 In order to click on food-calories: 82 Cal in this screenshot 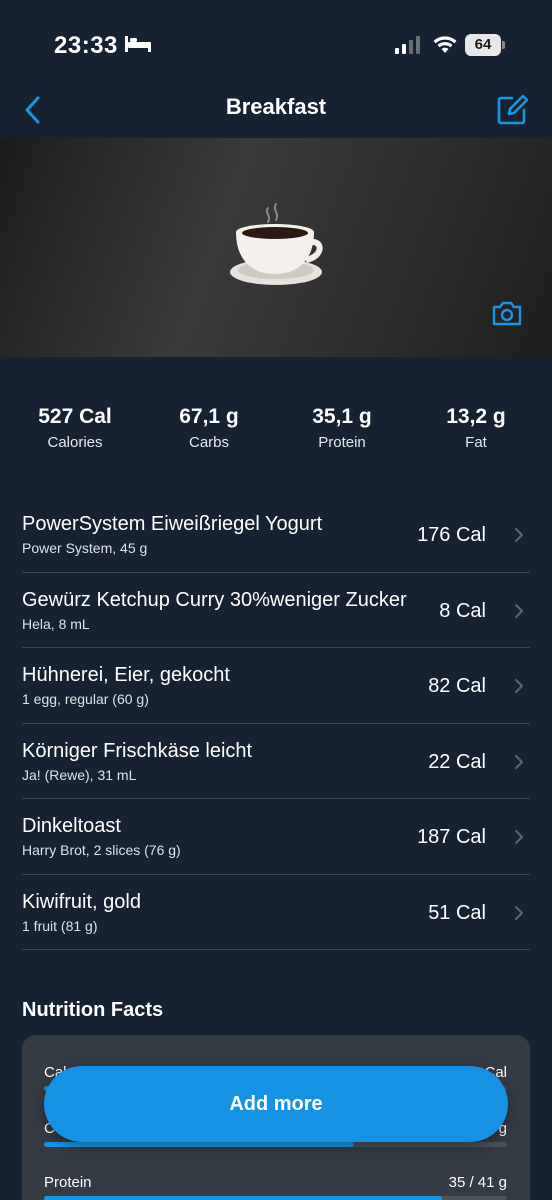, I will do `click(457, 686)`.